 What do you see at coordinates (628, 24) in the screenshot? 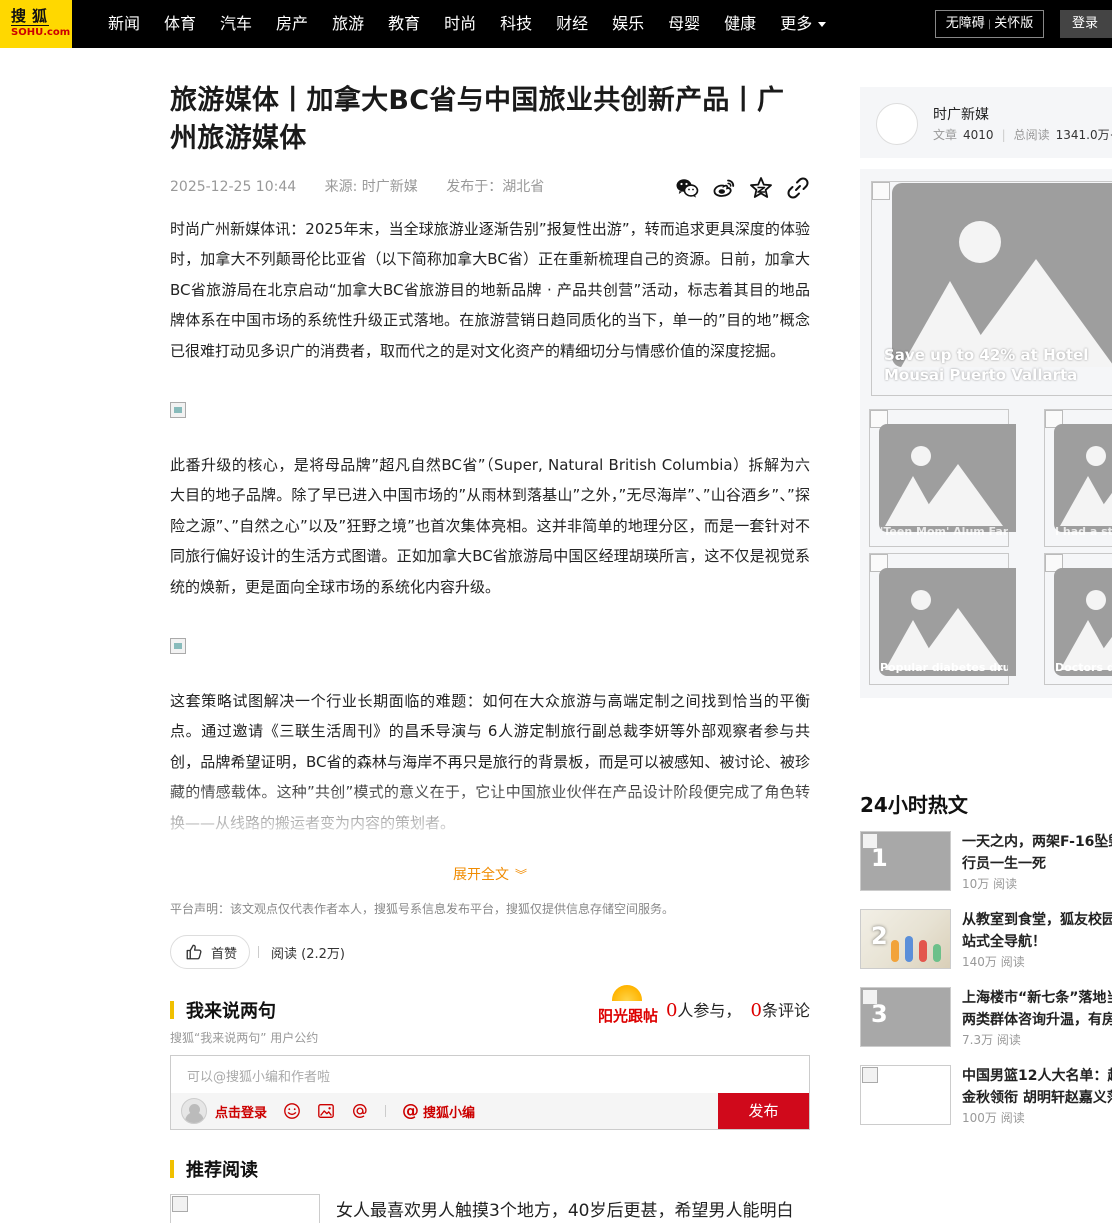
I see `nav-item-entertainment: 娱乐` at bounding box center [628, 24].